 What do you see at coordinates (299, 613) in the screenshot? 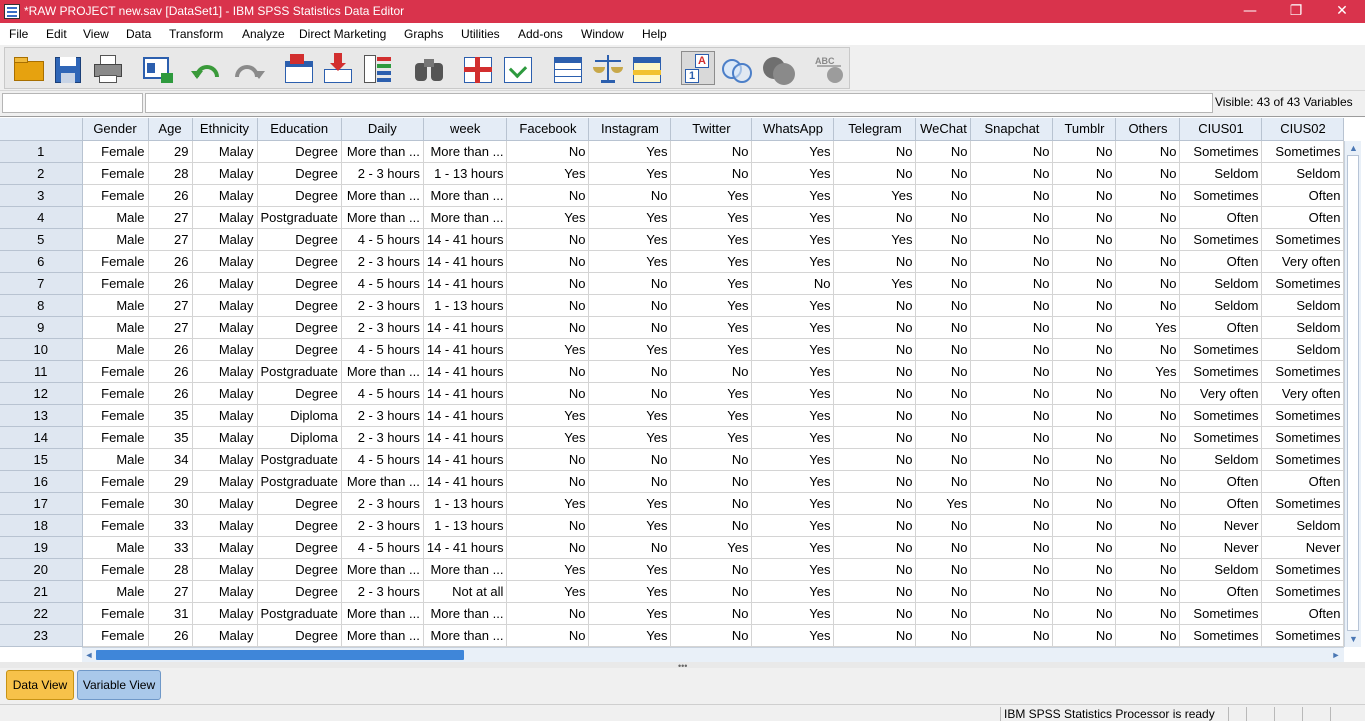
I see `data-cell: Postgraduate` at bounding box center [299, 613].